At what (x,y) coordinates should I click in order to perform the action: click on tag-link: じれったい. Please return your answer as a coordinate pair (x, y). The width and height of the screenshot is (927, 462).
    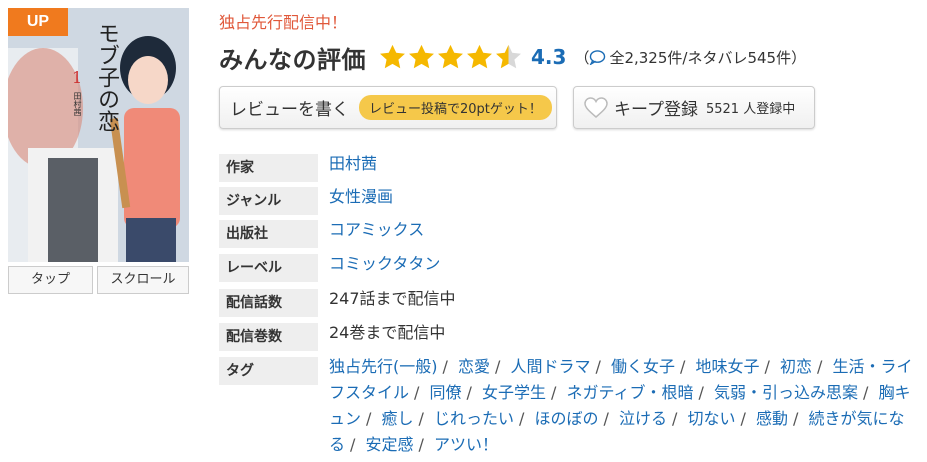
    Looking at the image, I should click on (474, 418).